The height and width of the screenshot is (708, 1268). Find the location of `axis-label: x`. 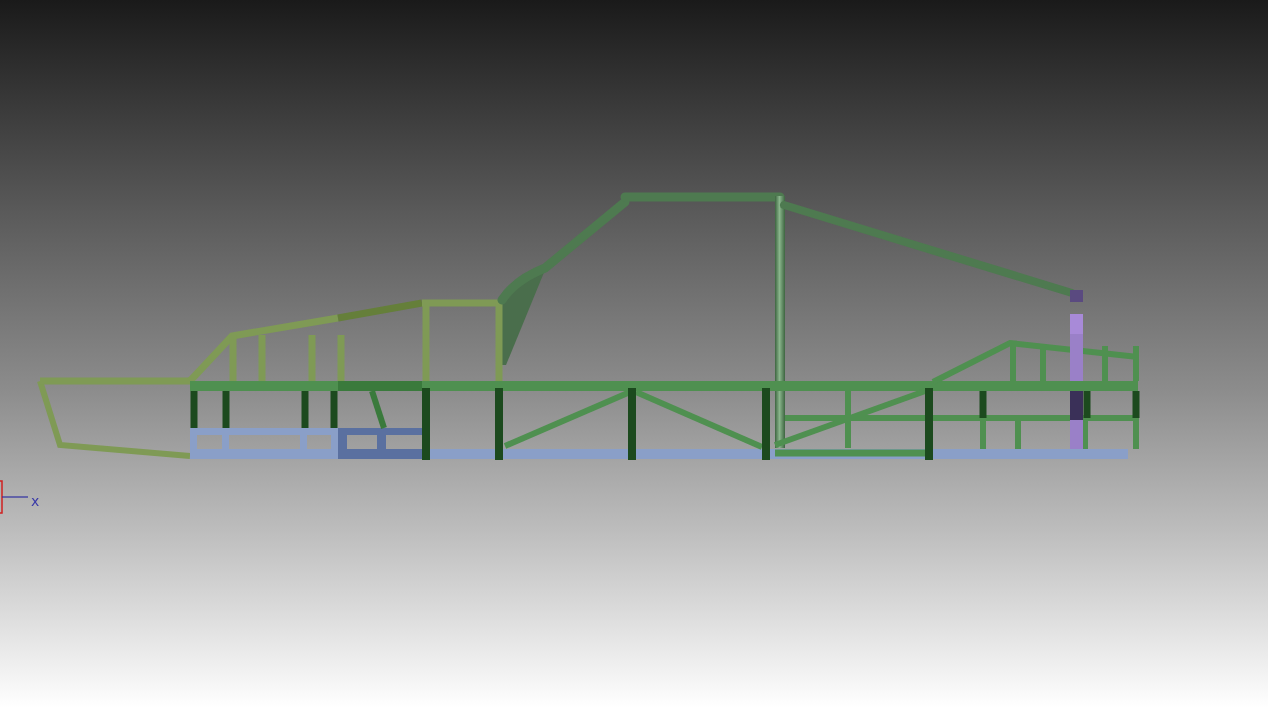

axis-label: x is located at coordinates (35, 501).